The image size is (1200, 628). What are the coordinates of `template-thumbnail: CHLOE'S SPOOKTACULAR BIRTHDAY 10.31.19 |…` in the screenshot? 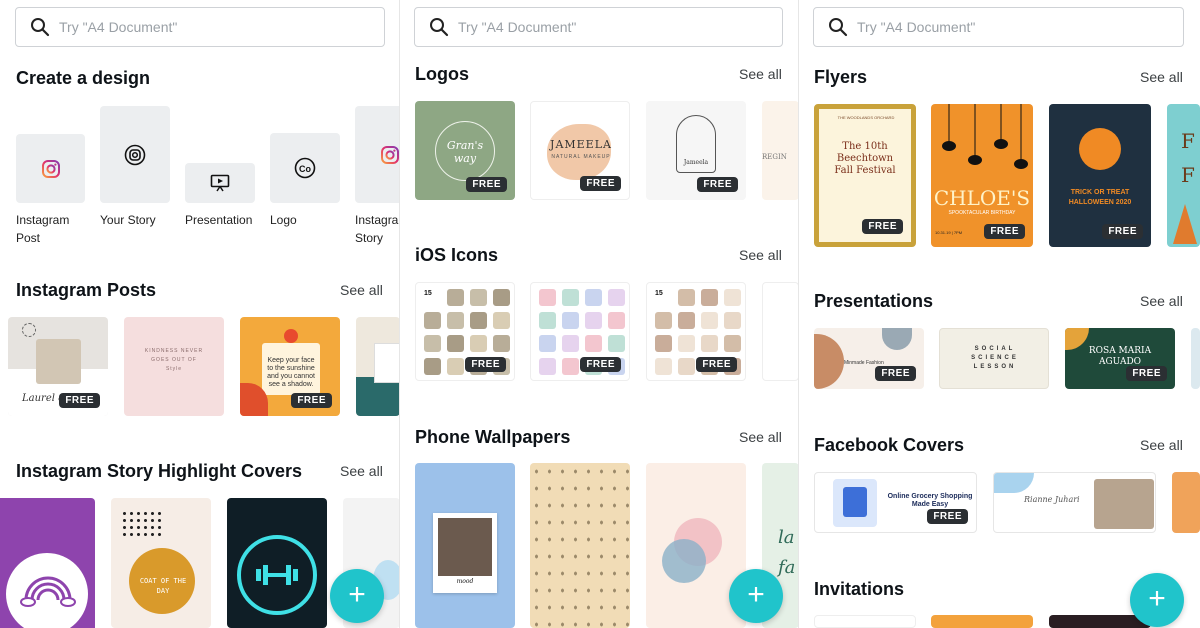 It's located at (982, 175).